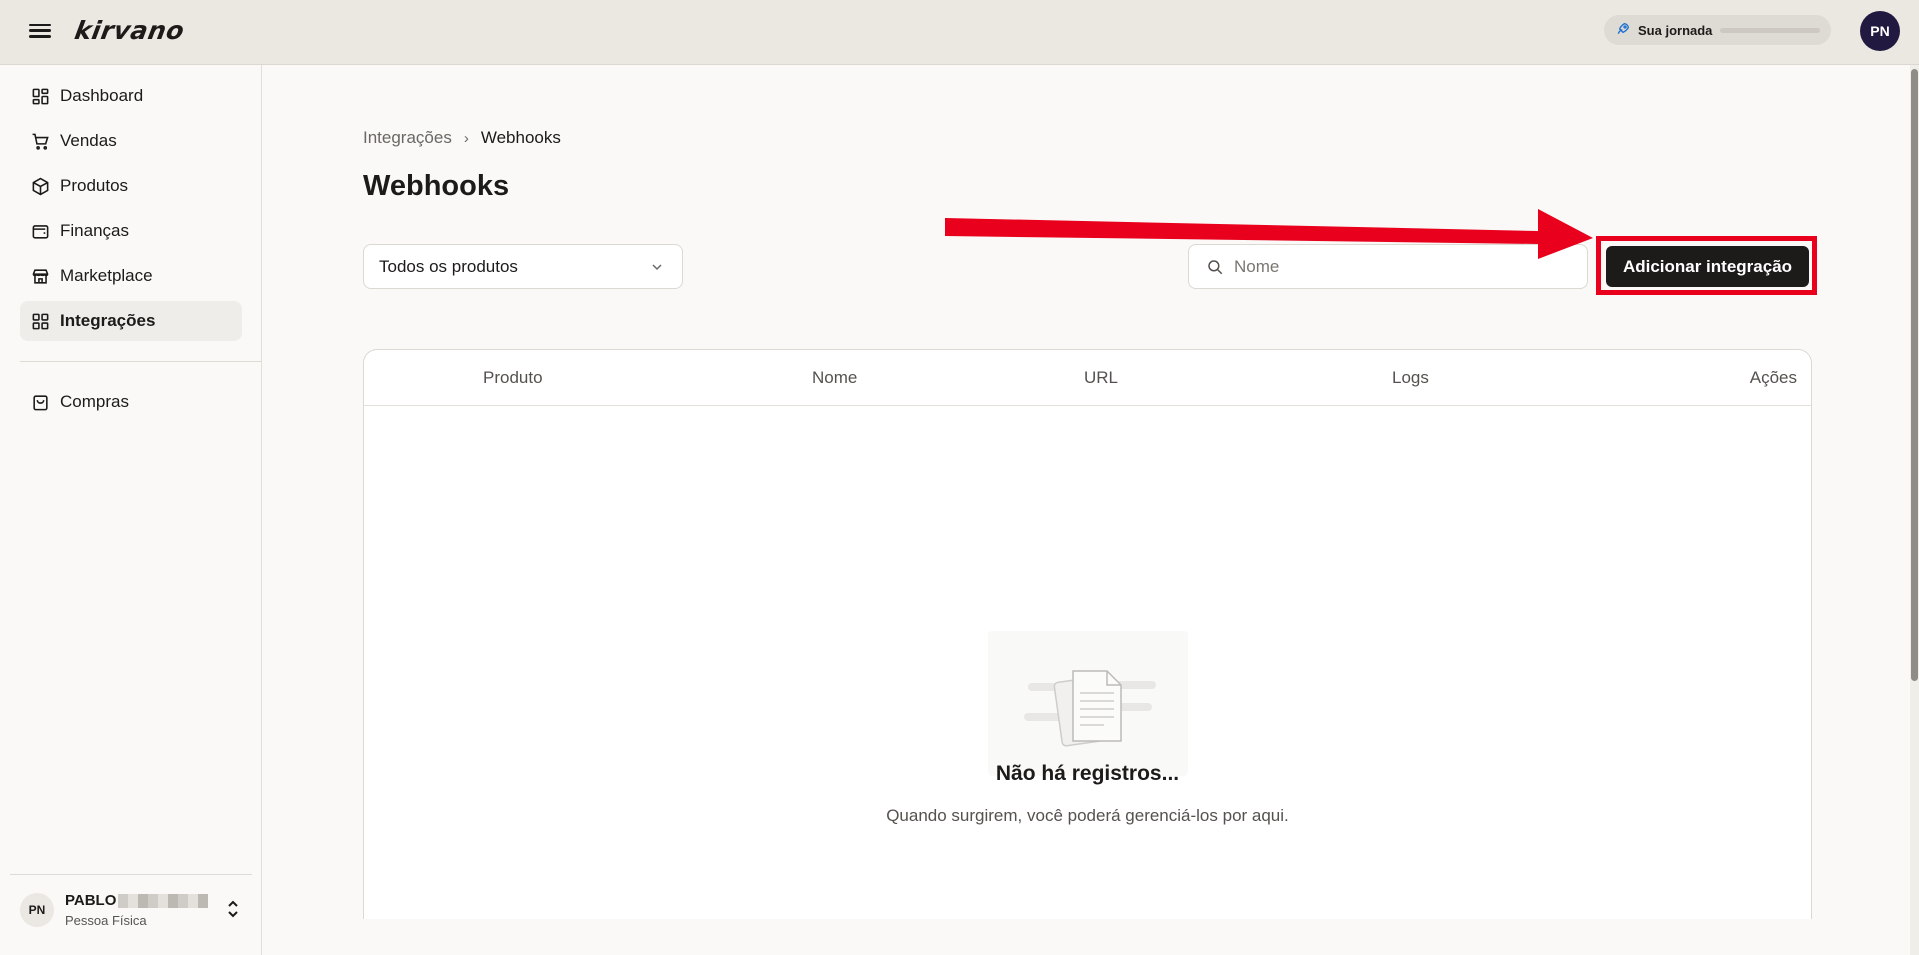 The width and height of the screenshot is (1919, 955). What do you see at coordinates (40, 231) in the screenshot?
I see `wallet-icon` at bounding box center [40, 231].